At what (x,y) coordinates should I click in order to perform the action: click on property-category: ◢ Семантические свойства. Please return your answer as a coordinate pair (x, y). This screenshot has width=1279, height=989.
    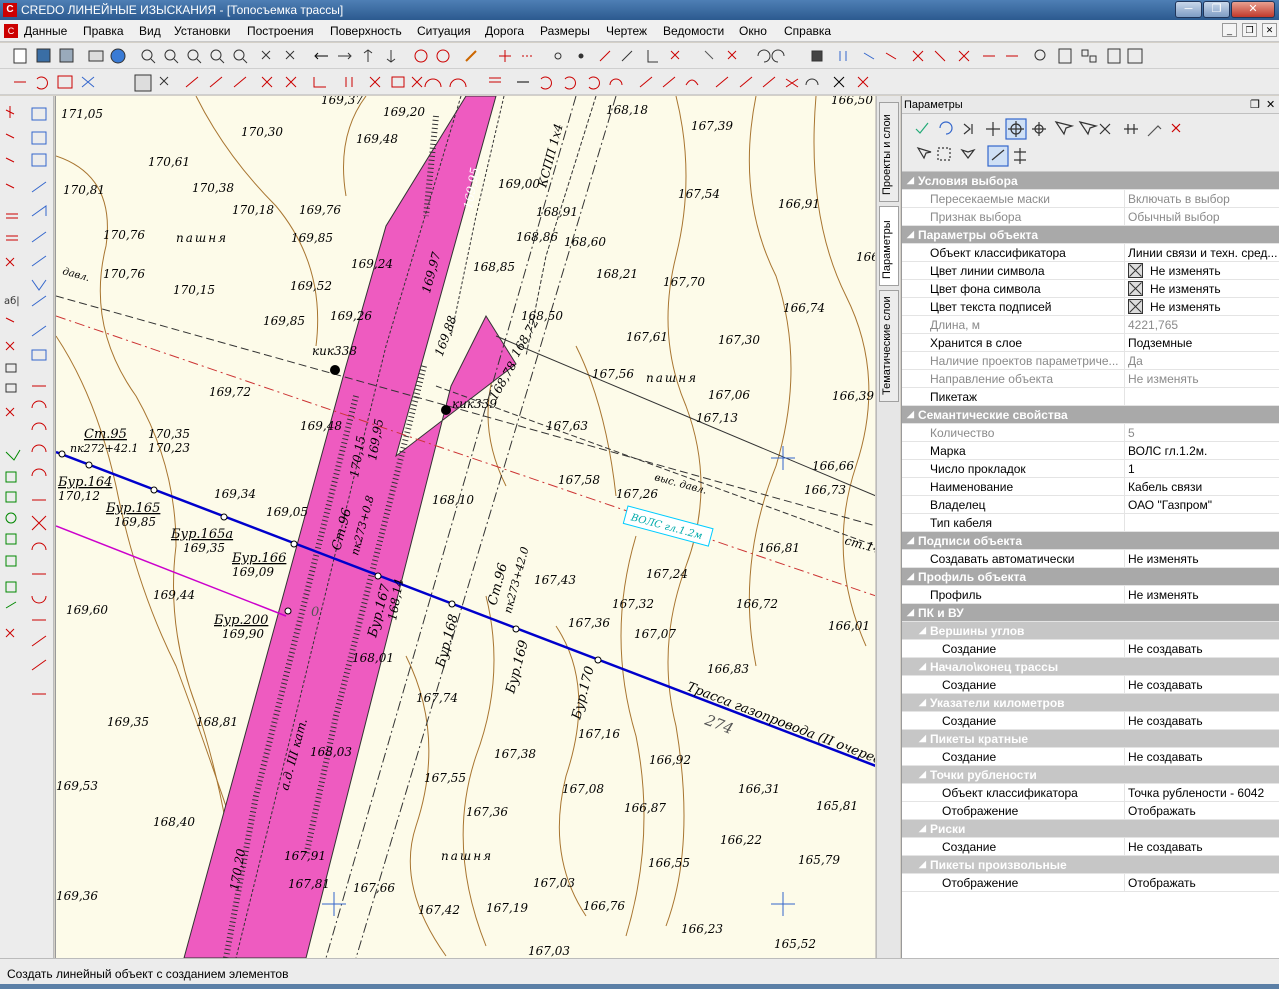
    Looking at the image, I should click on (1090, 415).